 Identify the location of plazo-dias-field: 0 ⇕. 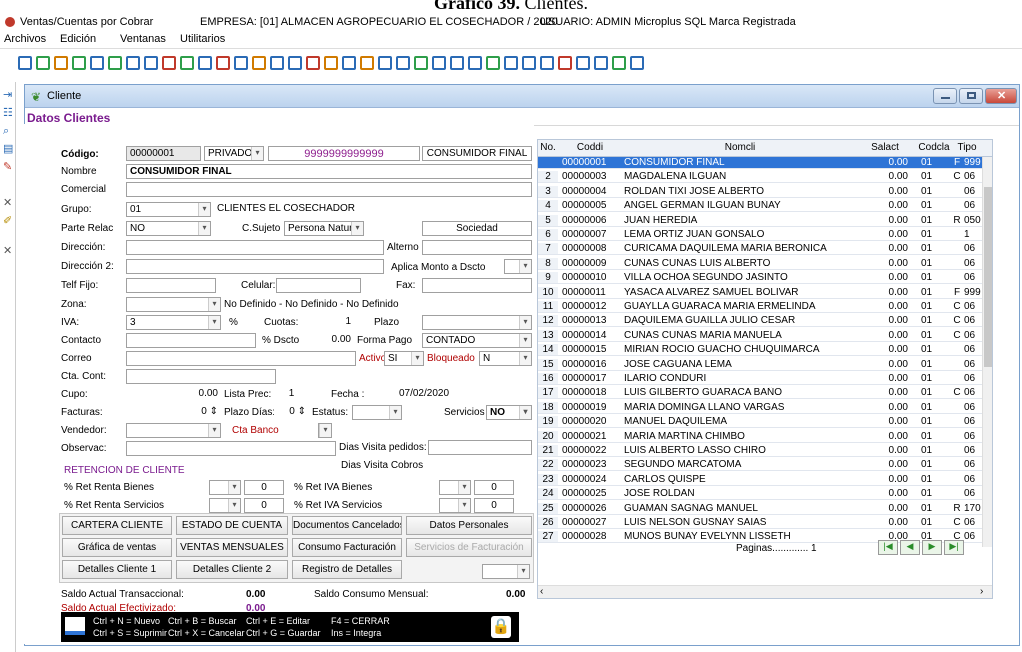
(291, 412).